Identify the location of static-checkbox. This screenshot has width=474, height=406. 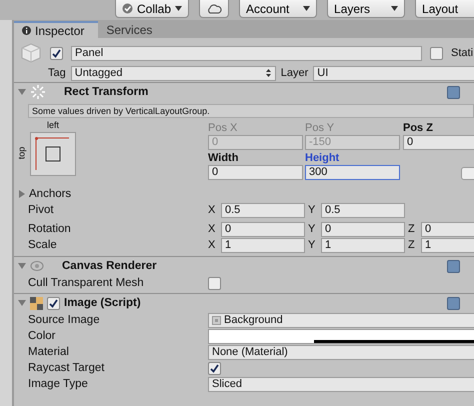
(436, 53).